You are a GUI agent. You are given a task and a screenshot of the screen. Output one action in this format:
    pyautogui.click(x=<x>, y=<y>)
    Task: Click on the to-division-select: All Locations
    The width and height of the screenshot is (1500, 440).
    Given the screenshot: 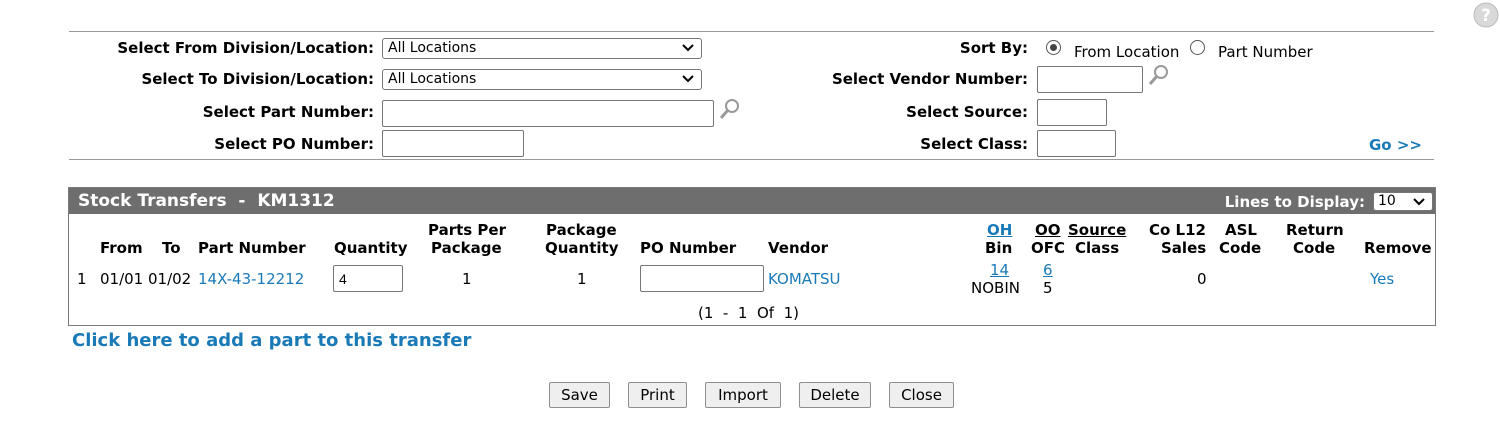 What is the action you would take?
    pyautogui.click(x=542, y=79)
    